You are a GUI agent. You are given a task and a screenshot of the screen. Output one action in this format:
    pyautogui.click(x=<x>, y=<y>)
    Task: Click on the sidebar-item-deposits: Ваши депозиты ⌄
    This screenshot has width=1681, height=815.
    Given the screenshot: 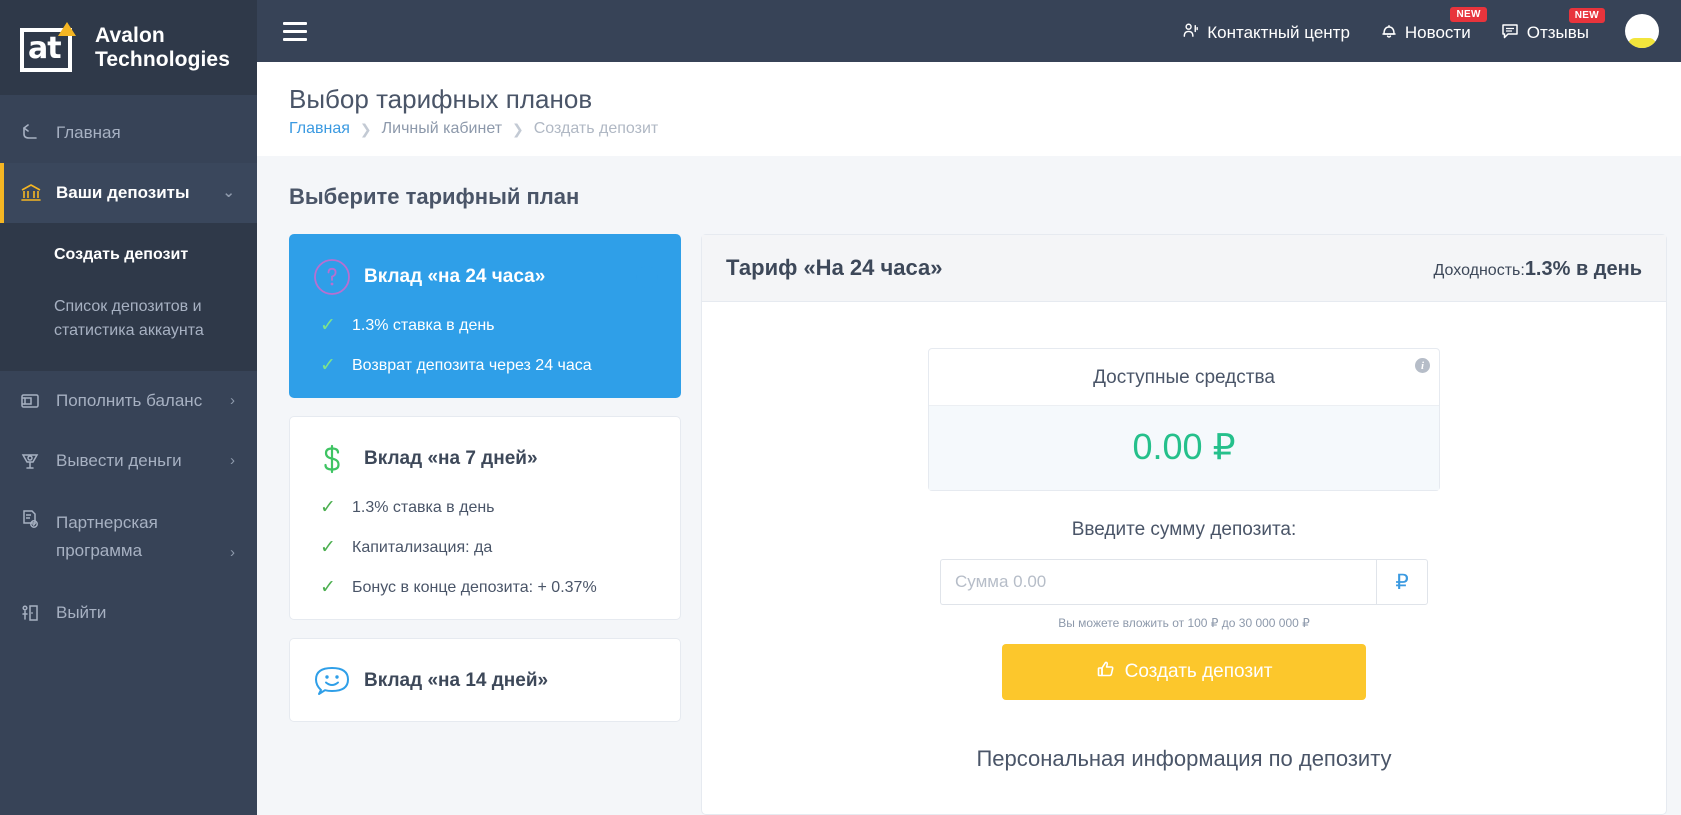 What is the action you would take?
    pyautogui.click(x=128, y=193)
    